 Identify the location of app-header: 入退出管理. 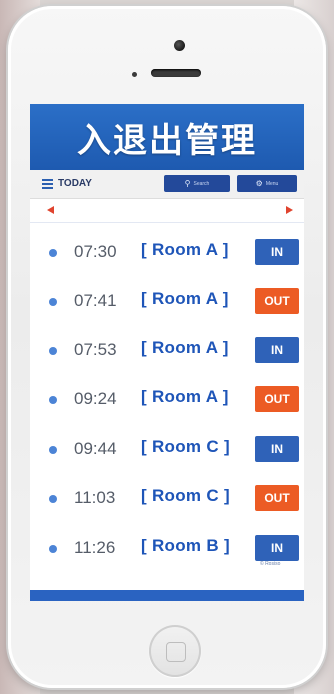
(167, 137).